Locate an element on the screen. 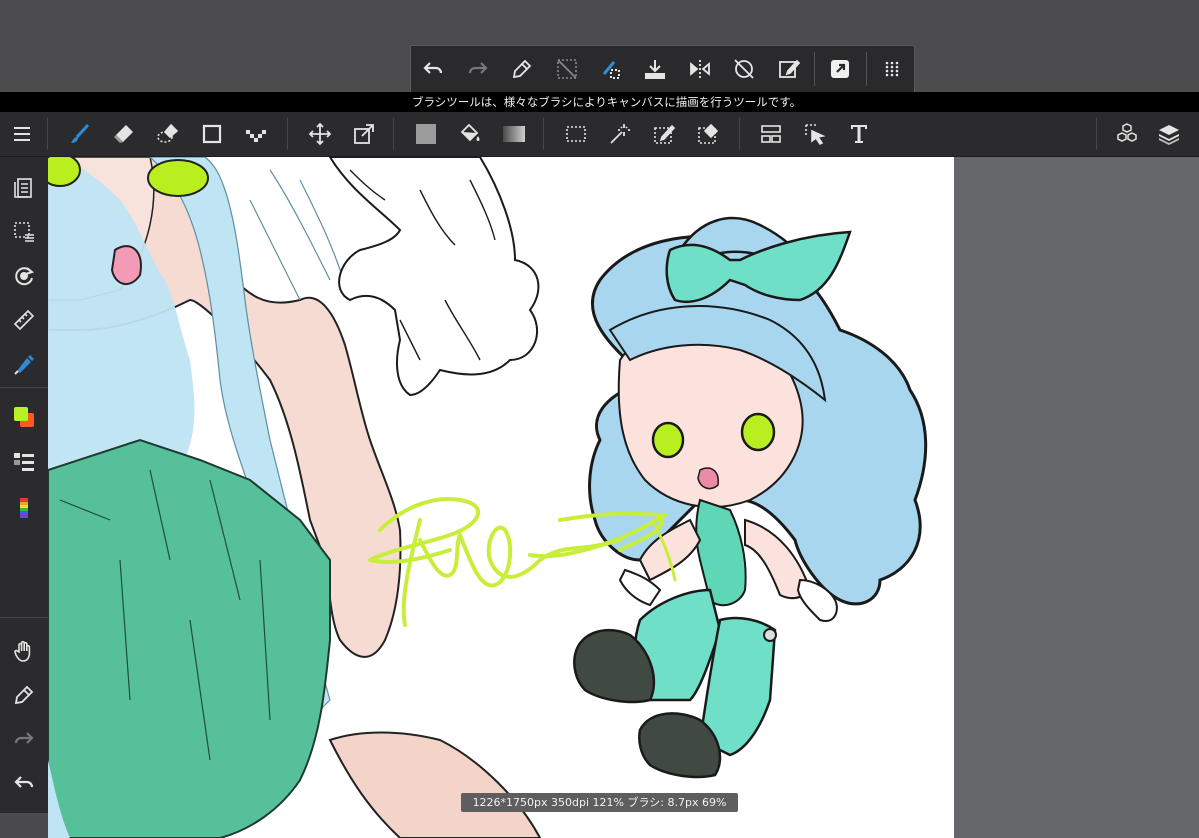 The width and height of the screenshot is (1199, 838). eraser-icon is located at coordinates (124, 134).